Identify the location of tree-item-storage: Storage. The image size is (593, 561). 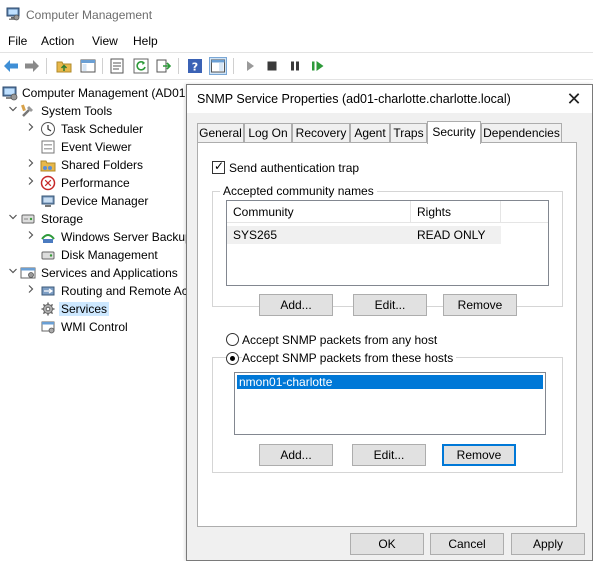
(93, 219).